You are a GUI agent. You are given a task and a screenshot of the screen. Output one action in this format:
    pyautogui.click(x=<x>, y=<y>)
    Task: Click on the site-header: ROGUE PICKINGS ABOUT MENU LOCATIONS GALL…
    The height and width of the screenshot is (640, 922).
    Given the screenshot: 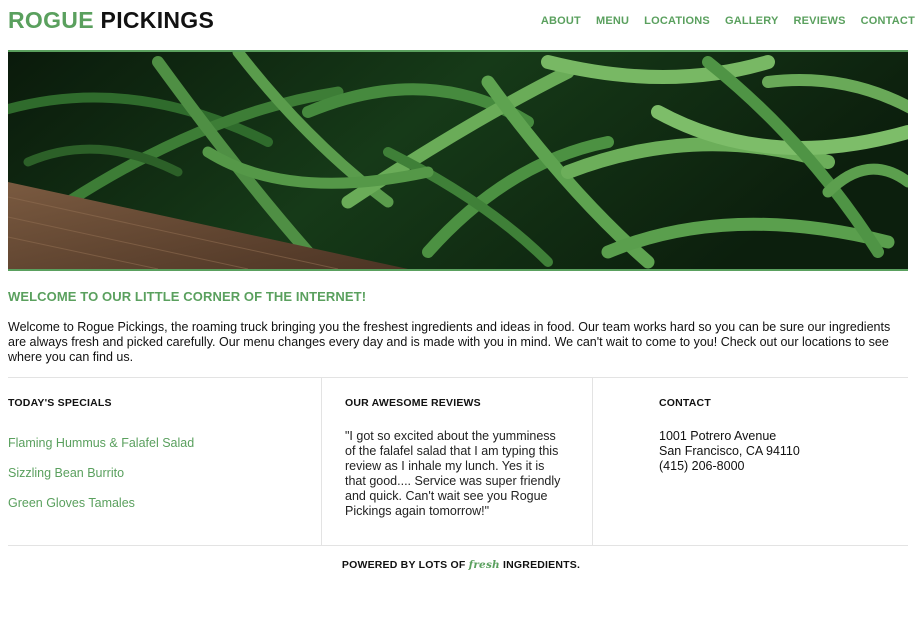 What is the action you would take?
    pyautogui.click(x=461, y=22)
    